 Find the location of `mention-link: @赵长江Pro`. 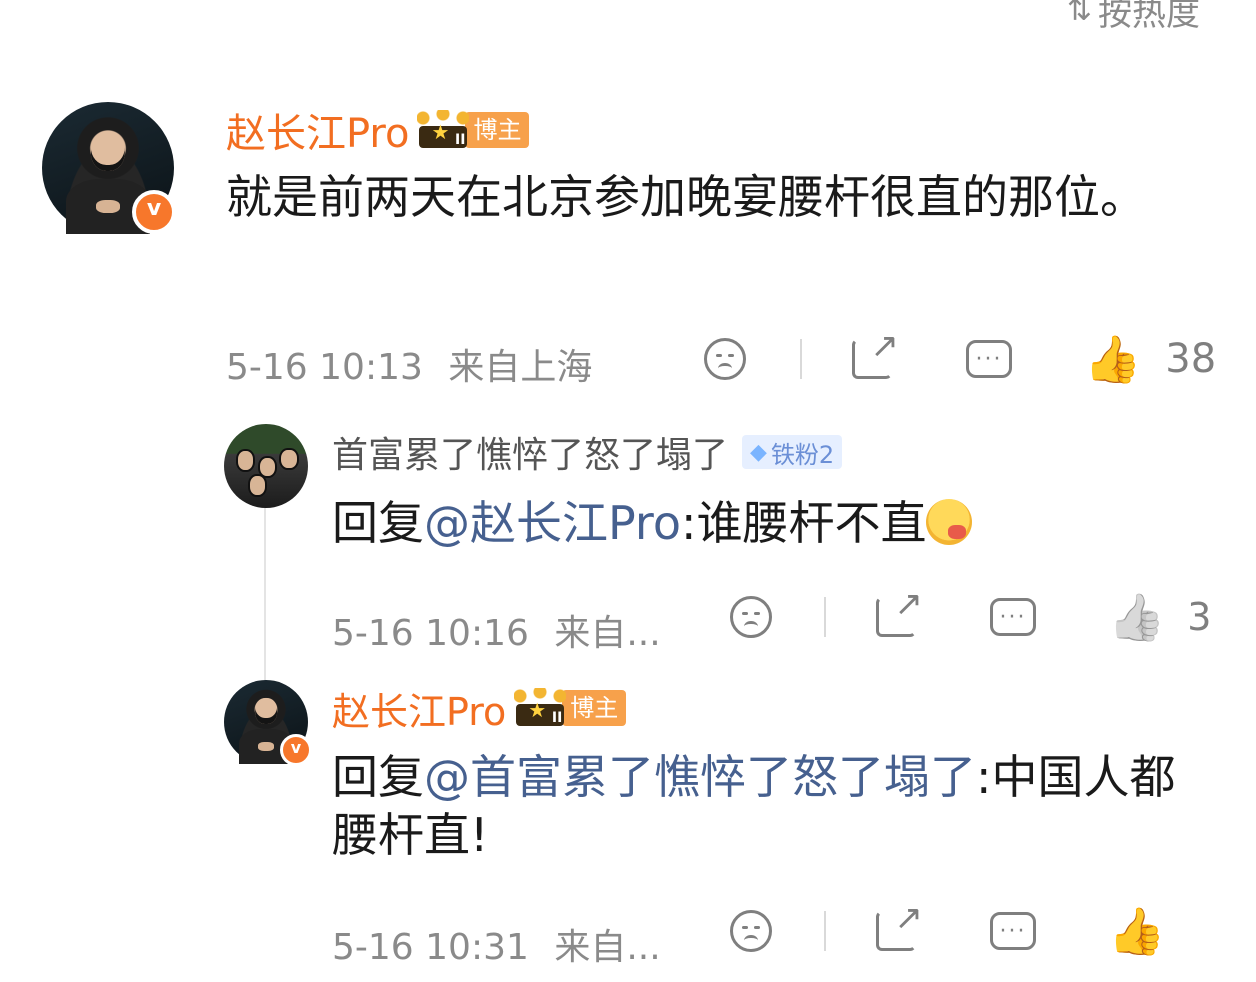

mention-link: @赵长江Pro is located at coordinates (552, 523).